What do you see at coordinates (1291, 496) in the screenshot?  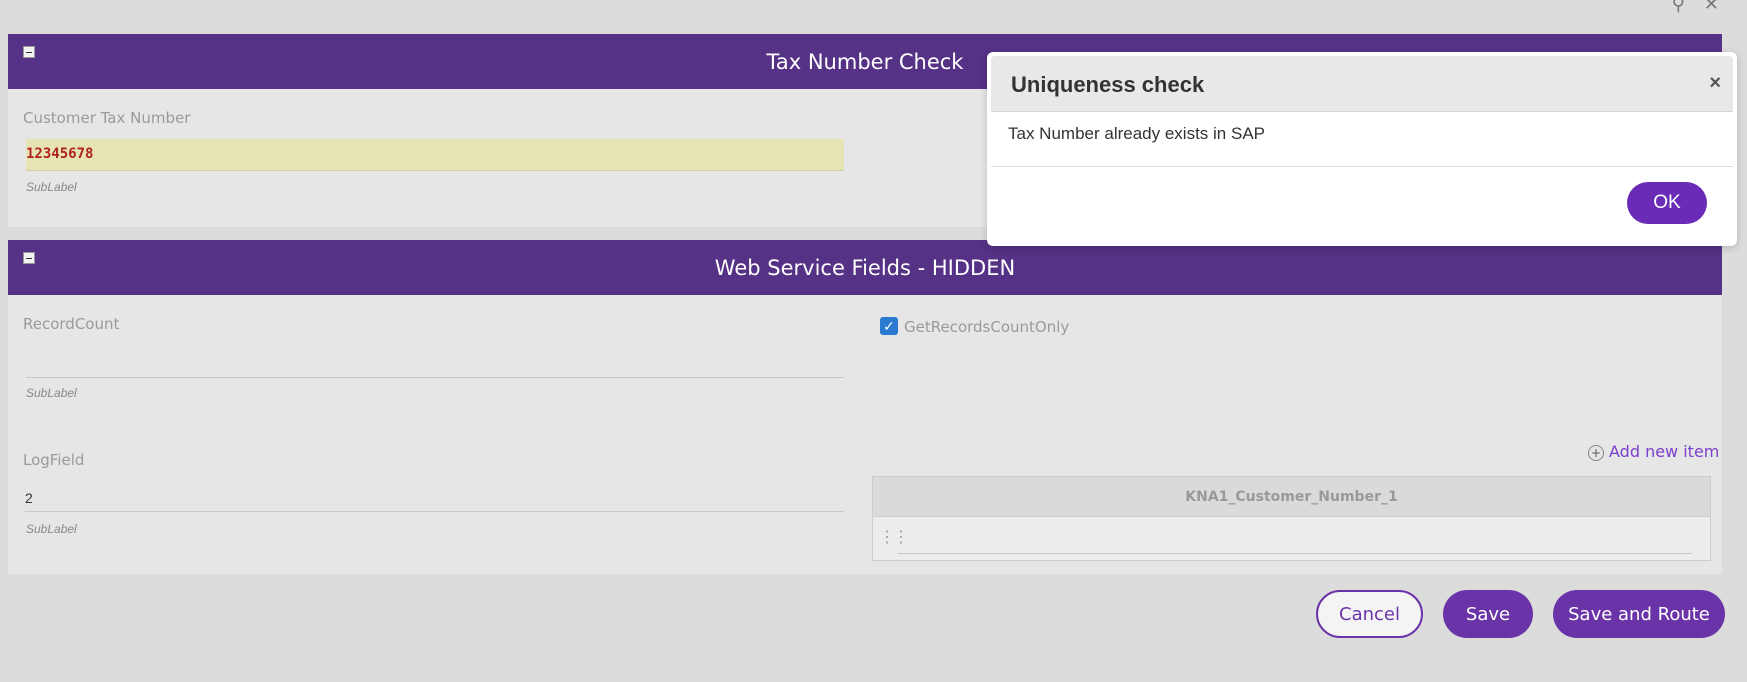 I see `grid-column-header: KNA1_Customer_Number_1` at bounding box center [1291, 496].